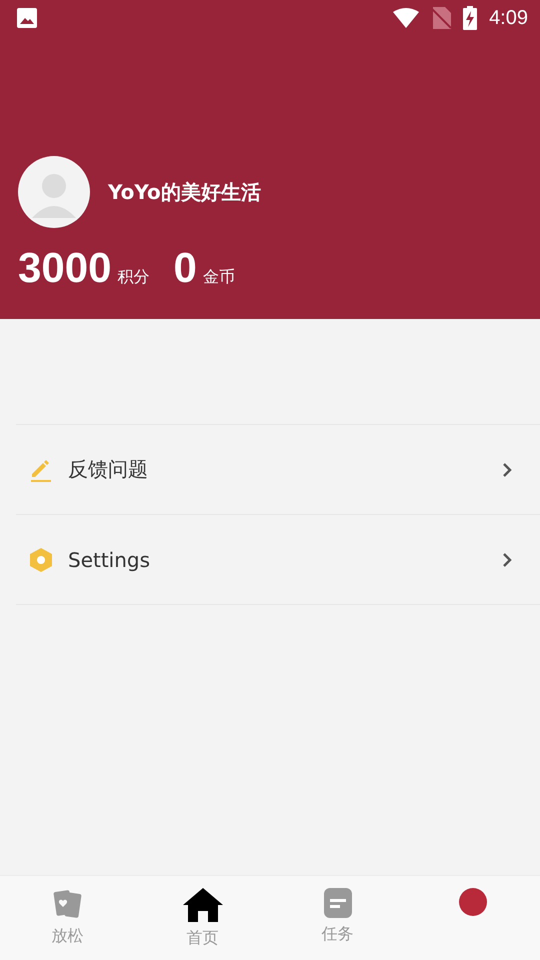 The height and width of the screenshot is (960, 540). Describe the element at coordinates (185, 268) in the screenshot. I see `stat-value: 0` at that location.